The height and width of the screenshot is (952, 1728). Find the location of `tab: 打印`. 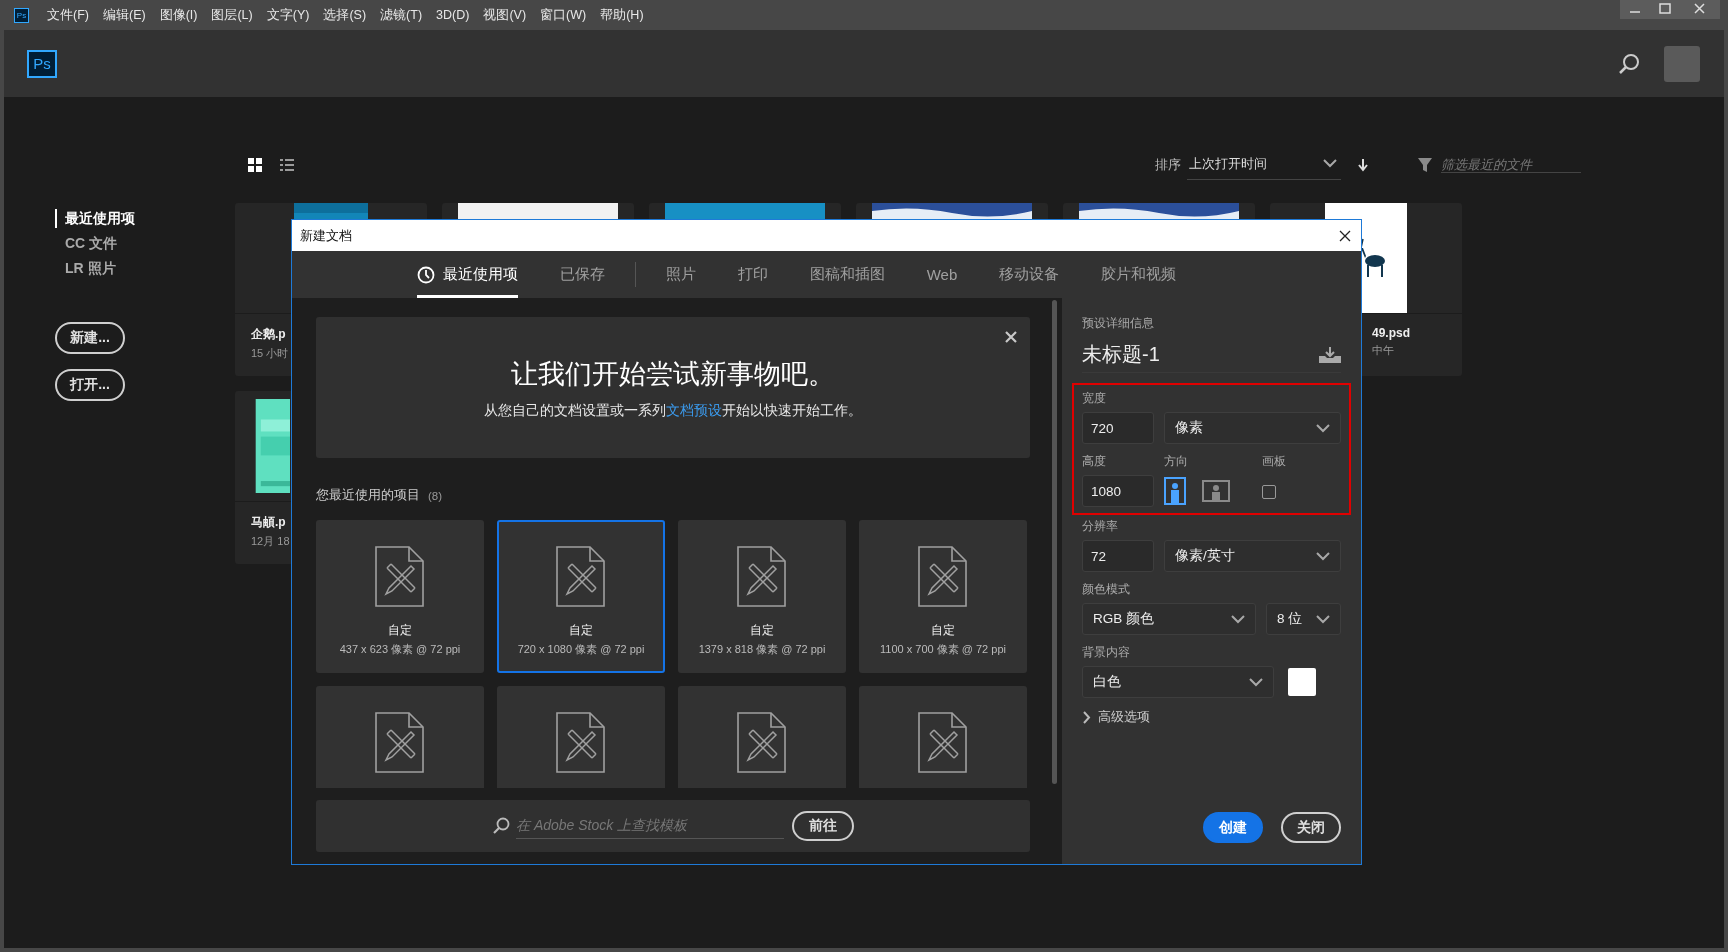

tab: 打印 is located at coordinates (752, 274).